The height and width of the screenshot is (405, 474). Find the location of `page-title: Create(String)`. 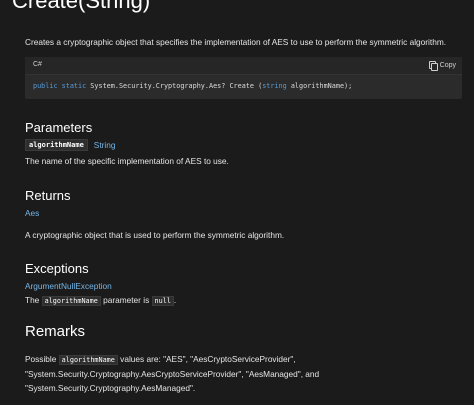

page-title: Create(String) is located at coordinates (81, 6).